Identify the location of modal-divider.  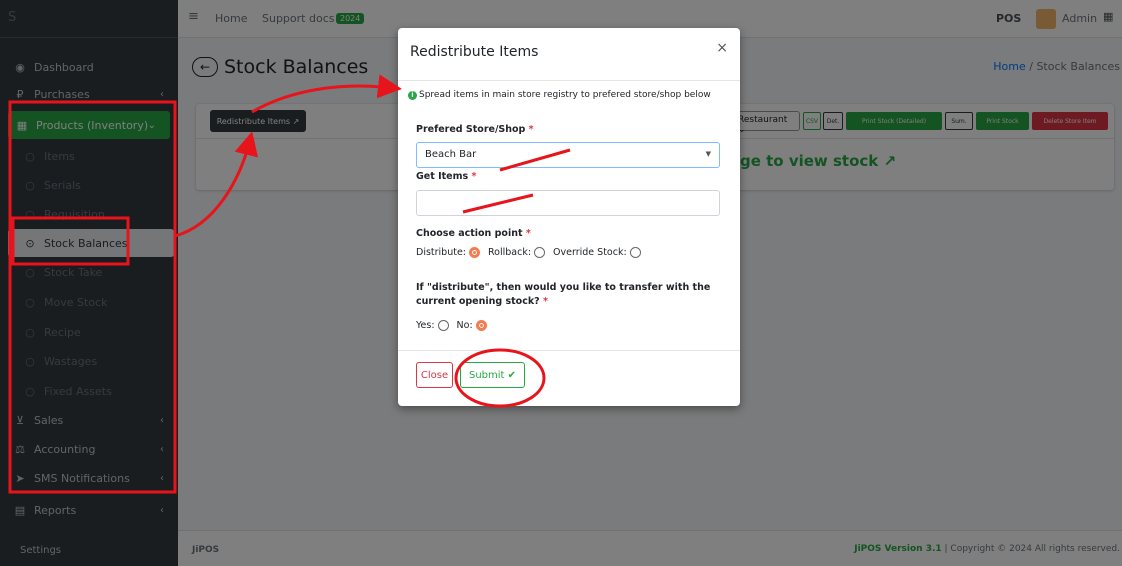
(569, 80).